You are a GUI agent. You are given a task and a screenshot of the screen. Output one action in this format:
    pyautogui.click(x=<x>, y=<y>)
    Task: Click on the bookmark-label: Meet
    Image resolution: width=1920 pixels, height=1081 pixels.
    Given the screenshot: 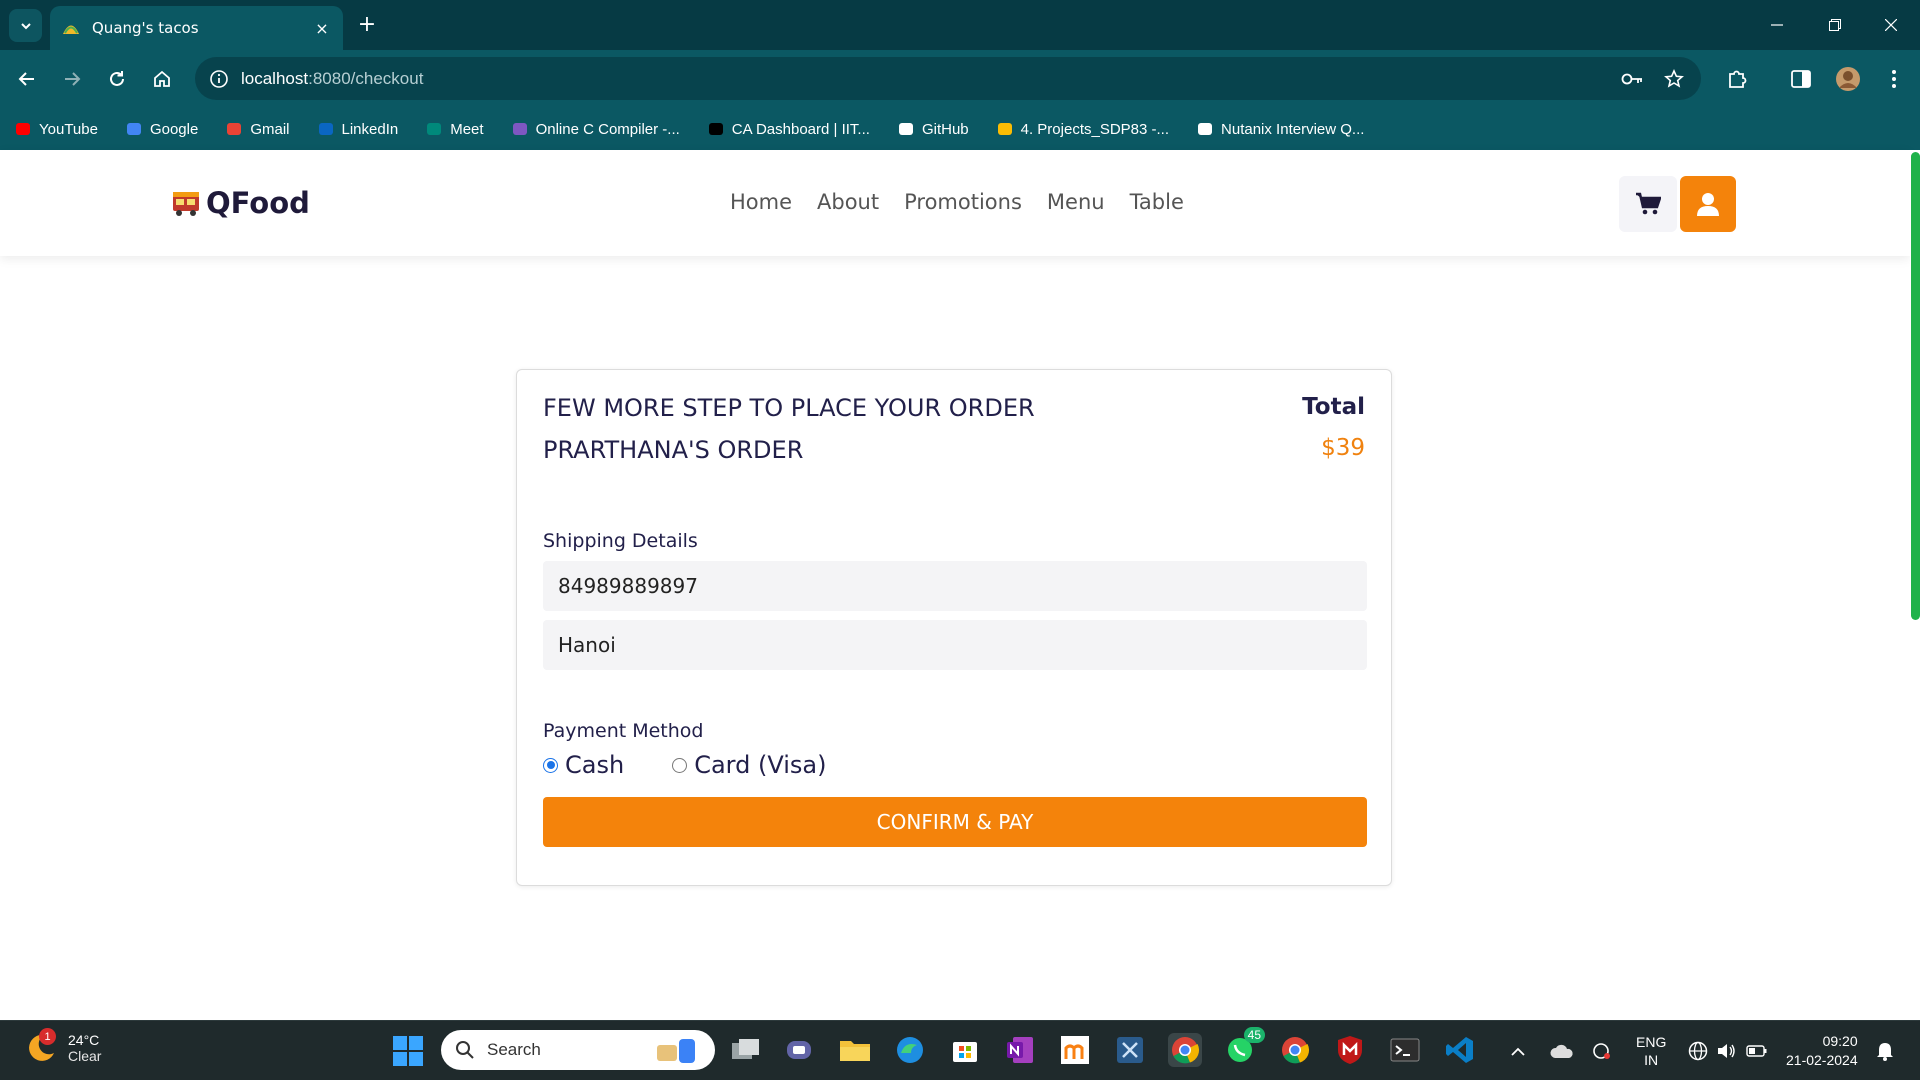 What is the action you would take?
    pyautogui.click(x=467, y=129)
    